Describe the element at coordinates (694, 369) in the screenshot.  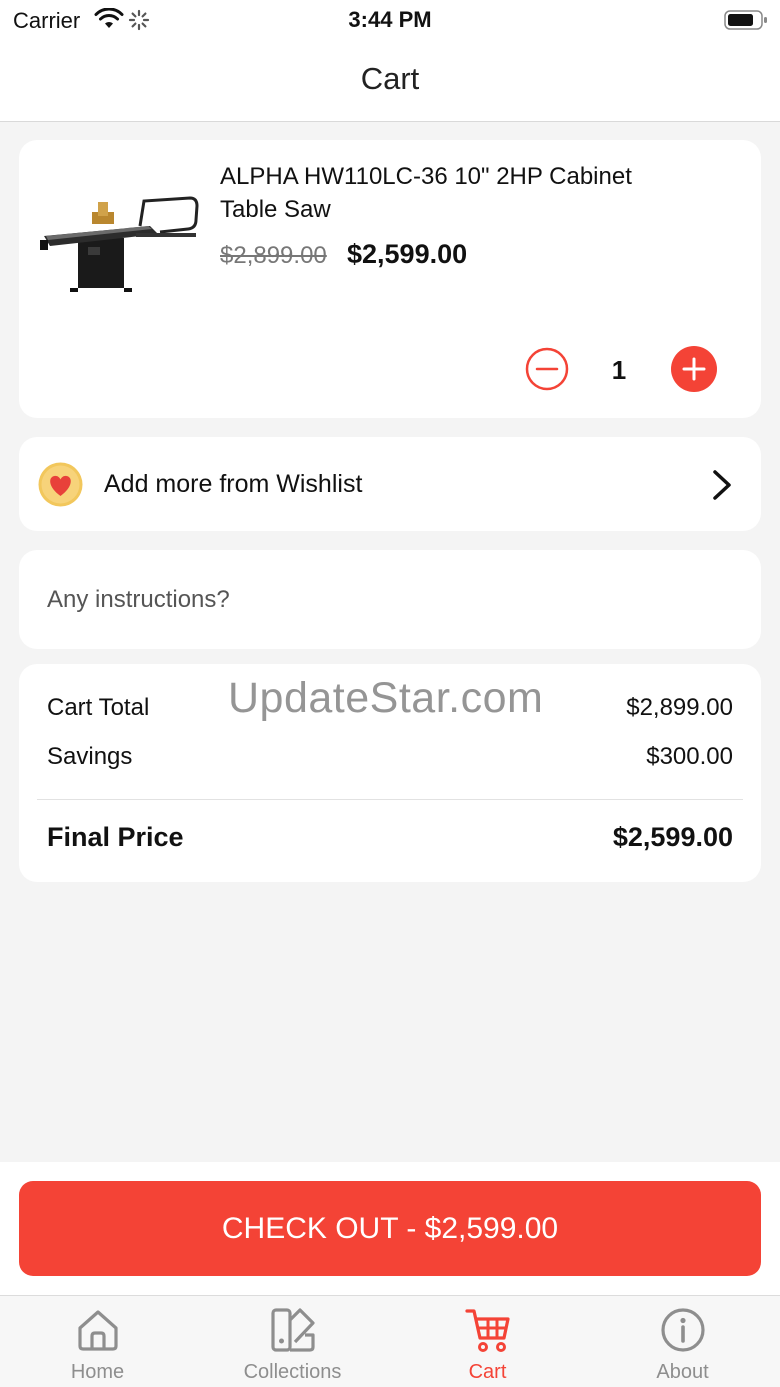
I see `increase-quantity-button` at that location.